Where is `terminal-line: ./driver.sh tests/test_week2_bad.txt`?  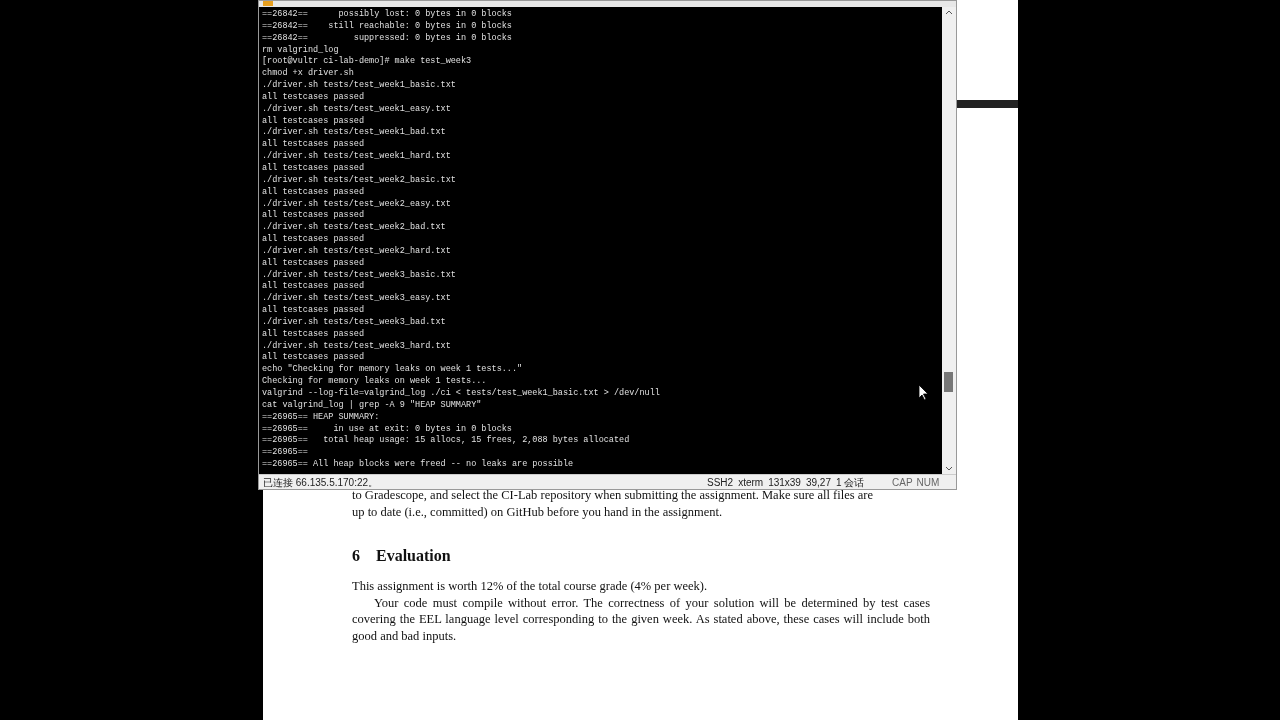 terminal-line: ./driver.sh tests/test_week2_bad.txt is located at coordinates (354, 228).